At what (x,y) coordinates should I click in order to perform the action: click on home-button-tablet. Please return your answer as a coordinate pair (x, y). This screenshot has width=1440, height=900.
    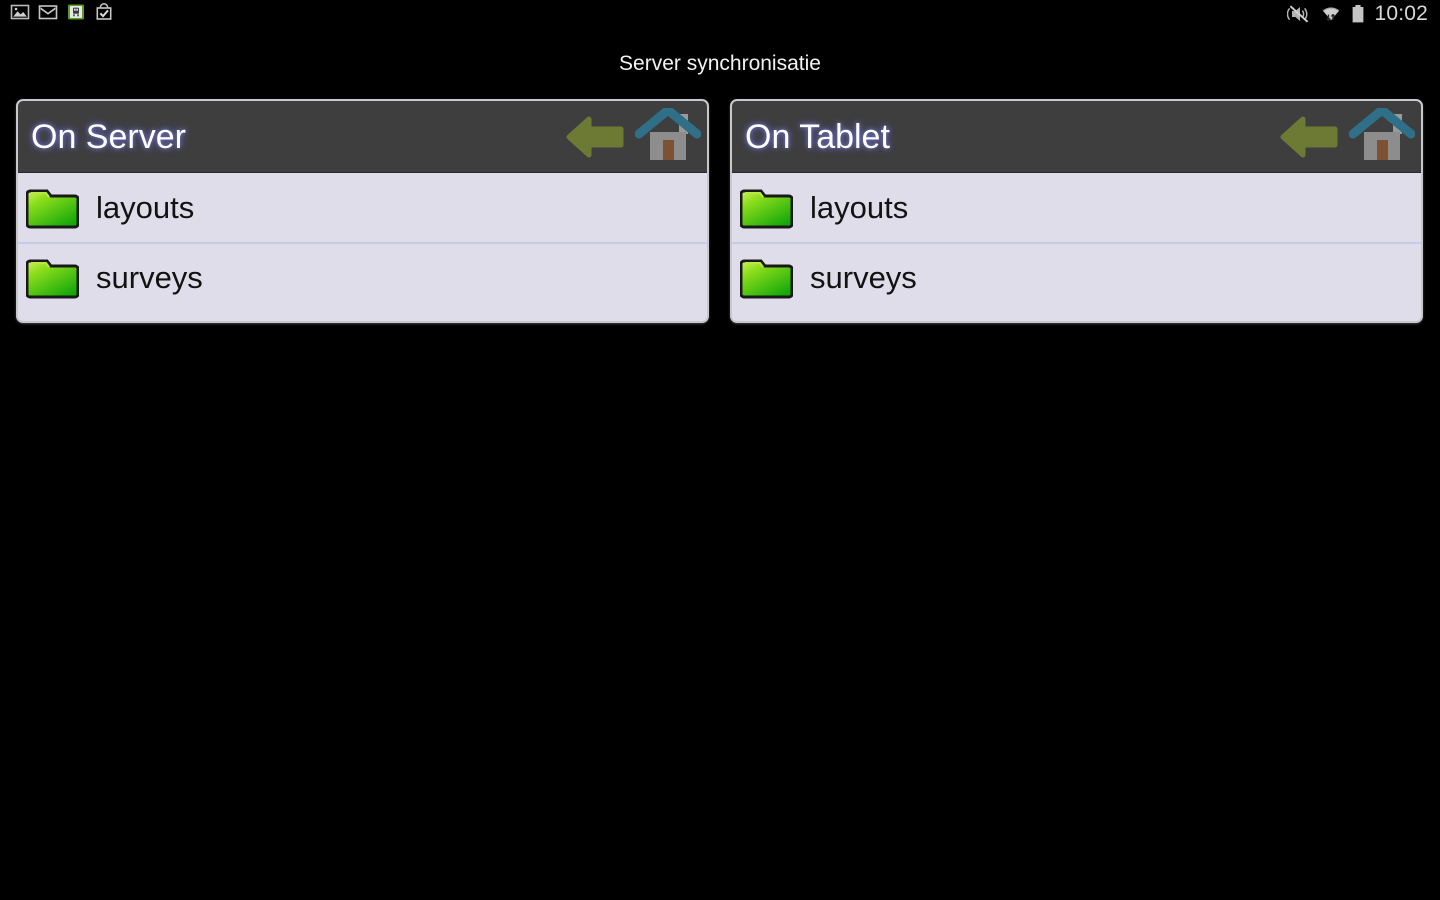
    Looking at the image, I should click on (1382, 137).